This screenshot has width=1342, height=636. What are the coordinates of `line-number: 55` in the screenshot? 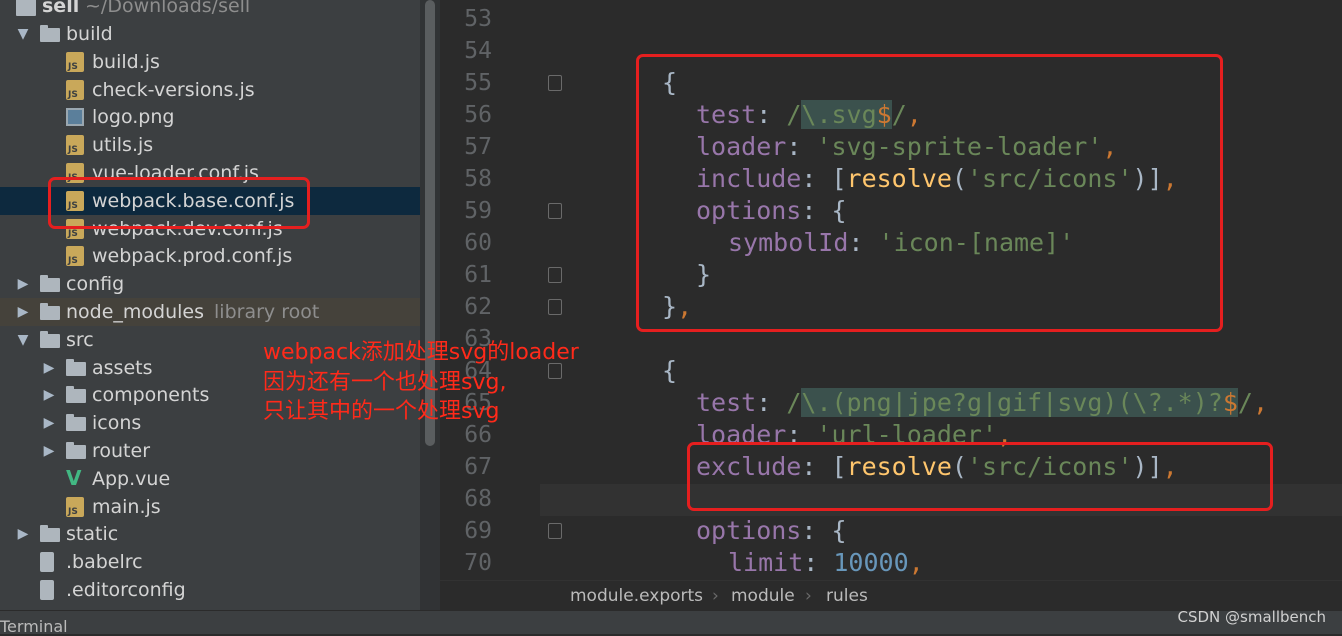 It's located at (478, 83).